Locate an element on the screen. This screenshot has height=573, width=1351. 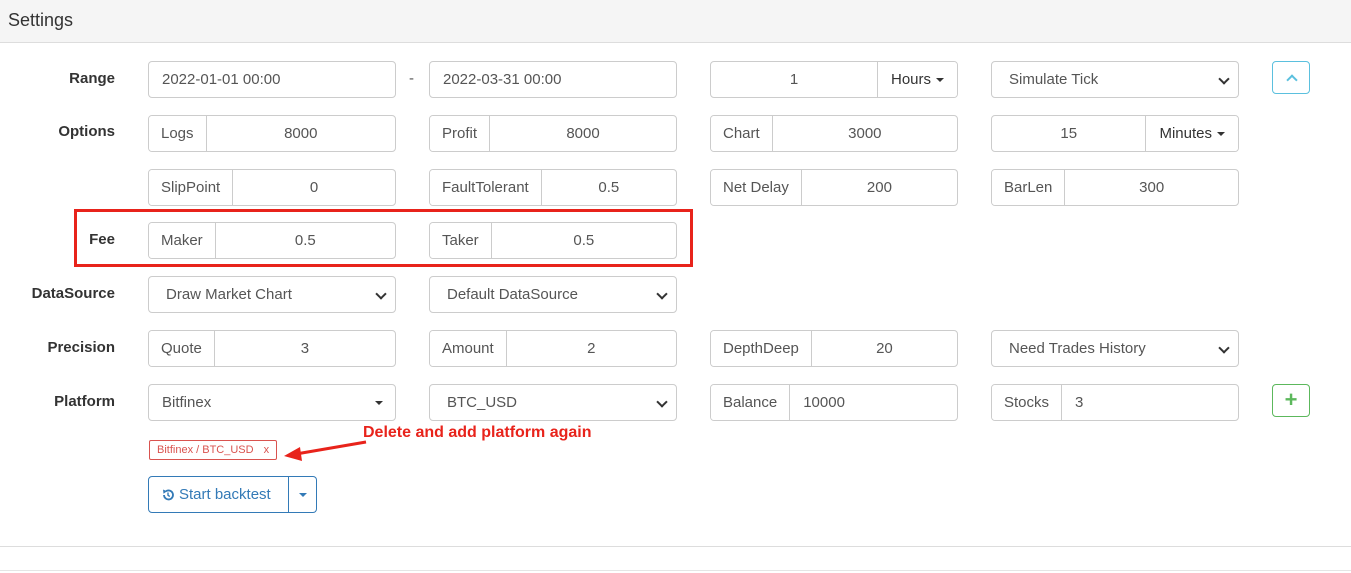
faulttolerant-value: 0.5 is located at coordinates (609, 187).